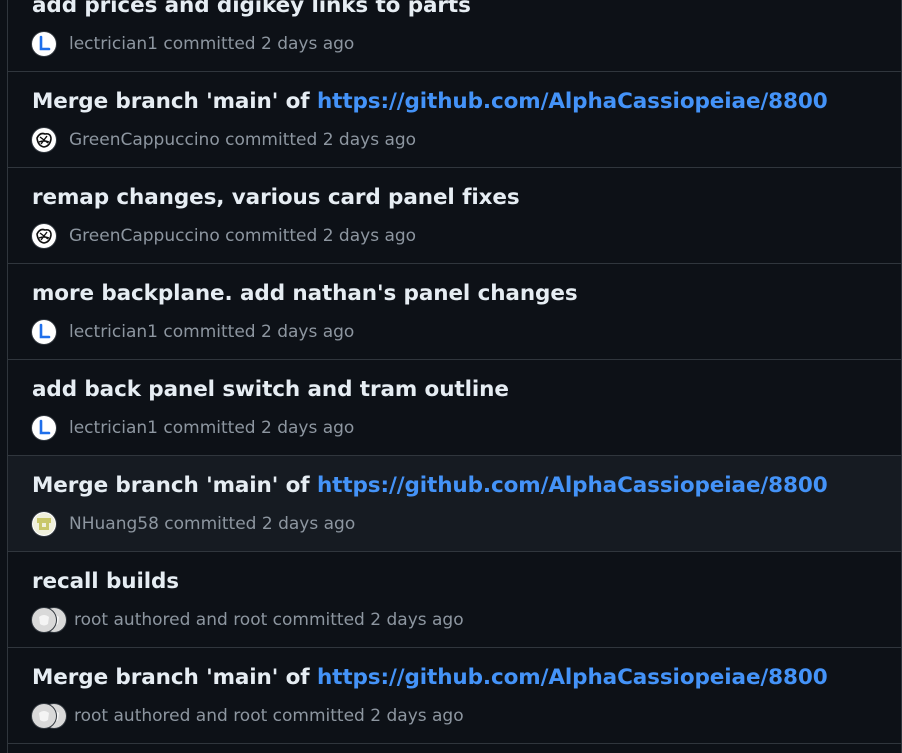 This screenshot has height=753, width=902. I want to click on commit-meta: NHuang58 committed 2 days ago, so click(193, 524).